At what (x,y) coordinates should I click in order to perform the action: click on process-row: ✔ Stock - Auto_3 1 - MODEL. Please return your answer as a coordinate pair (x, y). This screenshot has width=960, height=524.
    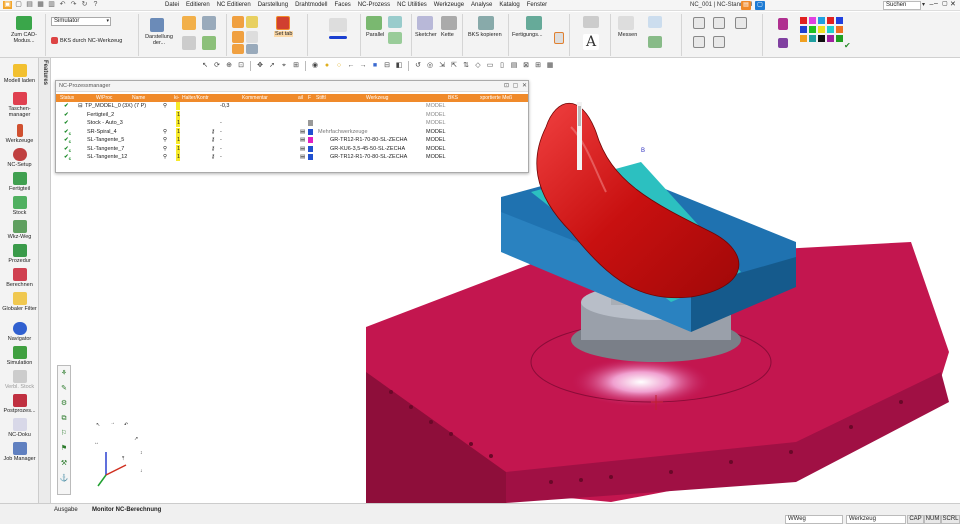
    Looking at the image, I should click on (289, 123).